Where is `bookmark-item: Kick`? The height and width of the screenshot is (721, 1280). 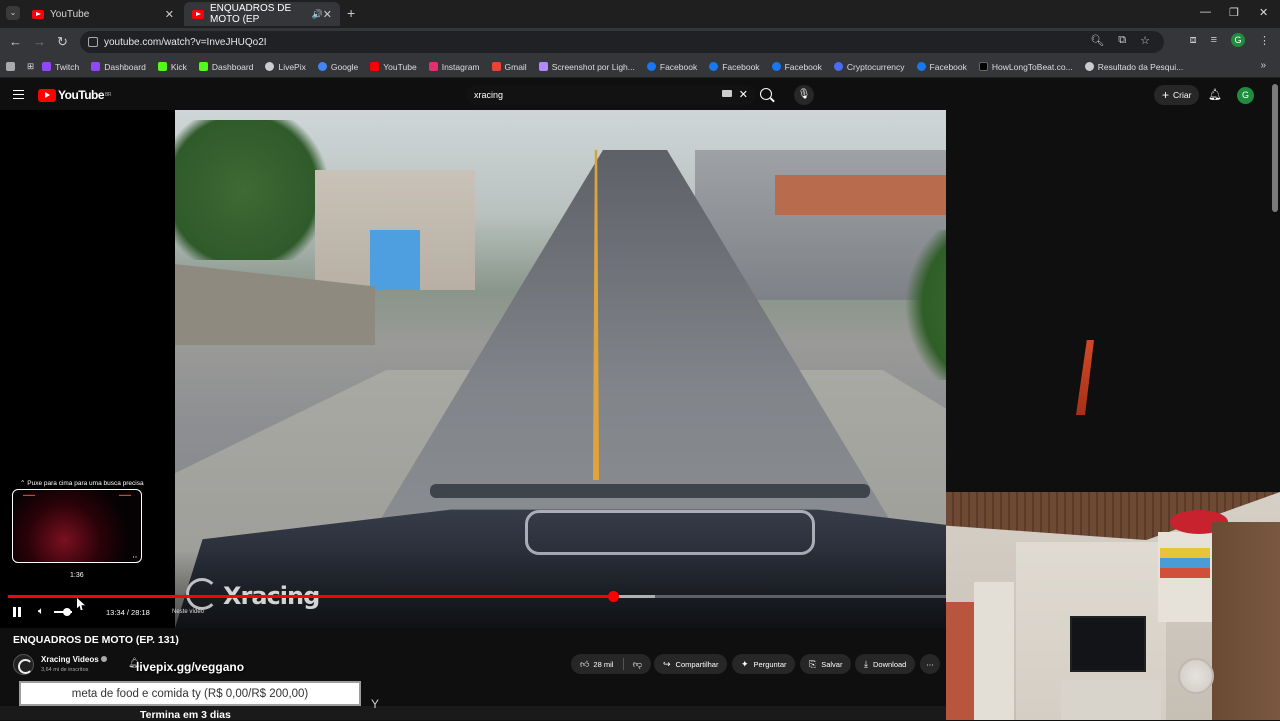 bookmark-item: Kick is located at coordinates (172, 67).